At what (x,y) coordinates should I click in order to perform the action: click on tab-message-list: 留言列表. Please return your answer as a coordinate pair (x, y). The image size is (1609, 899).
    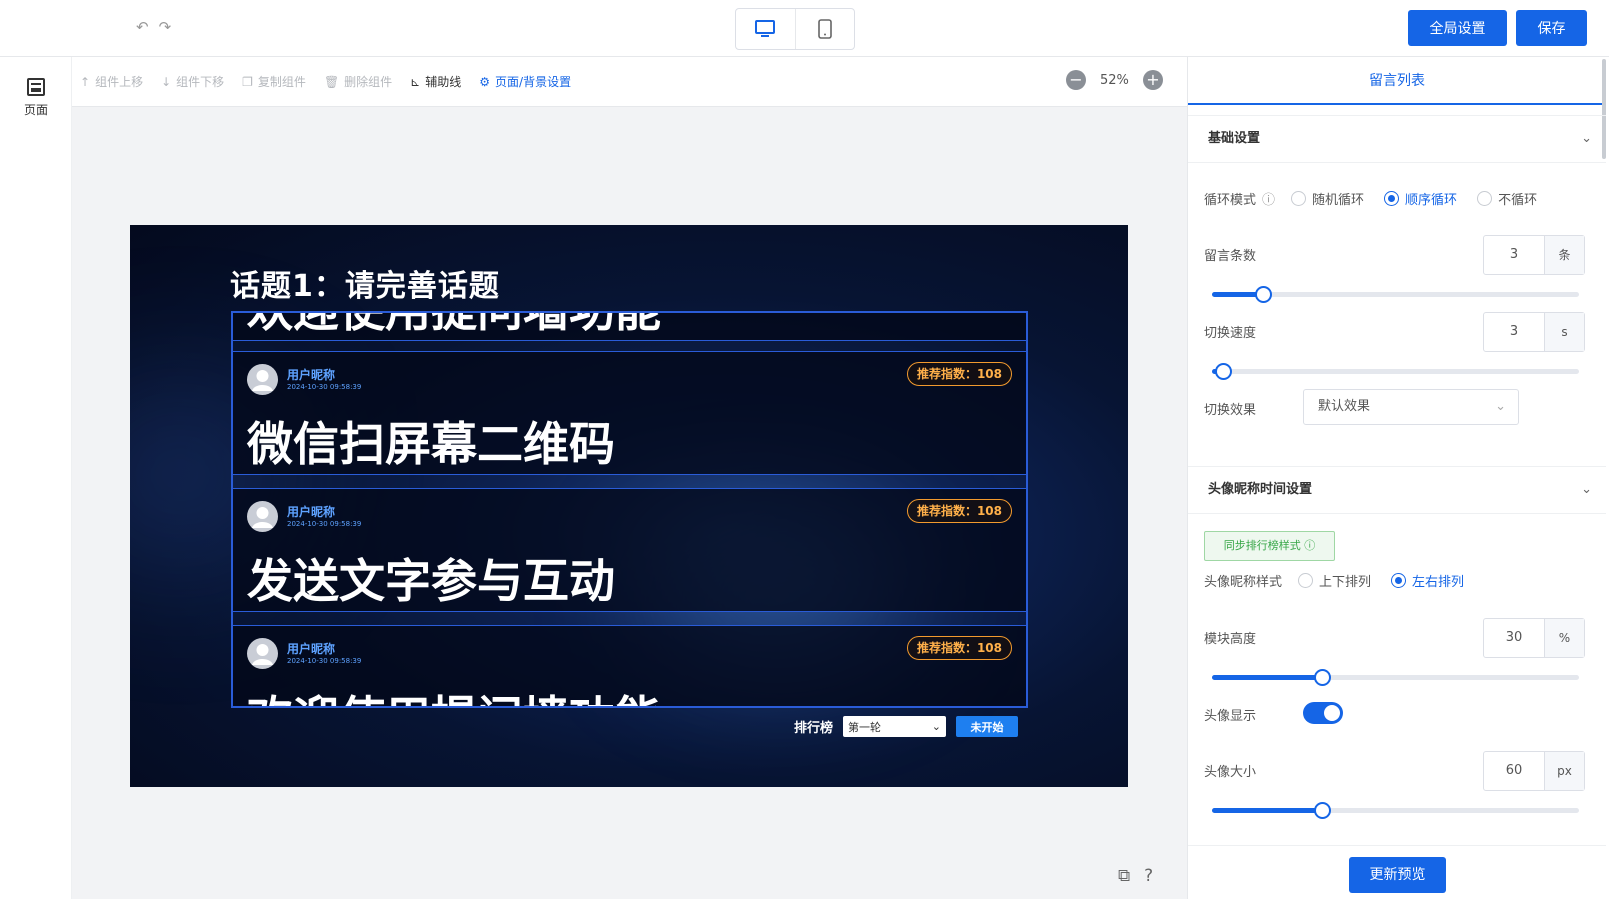
    Looking at the image, I should click on (1397, 81).